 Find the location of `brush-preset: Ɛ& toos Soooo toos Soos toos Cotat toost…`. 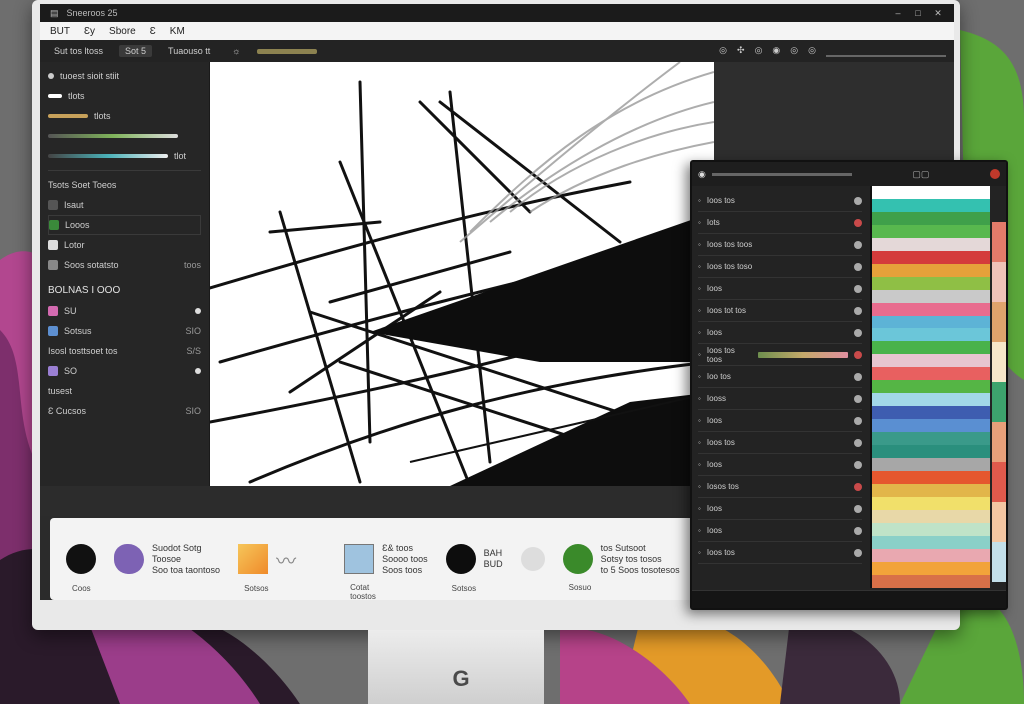

brush-preset: Ɛ& toos Soooo toos Soos toos Cotat toost… is located at coordinates (386, 571).